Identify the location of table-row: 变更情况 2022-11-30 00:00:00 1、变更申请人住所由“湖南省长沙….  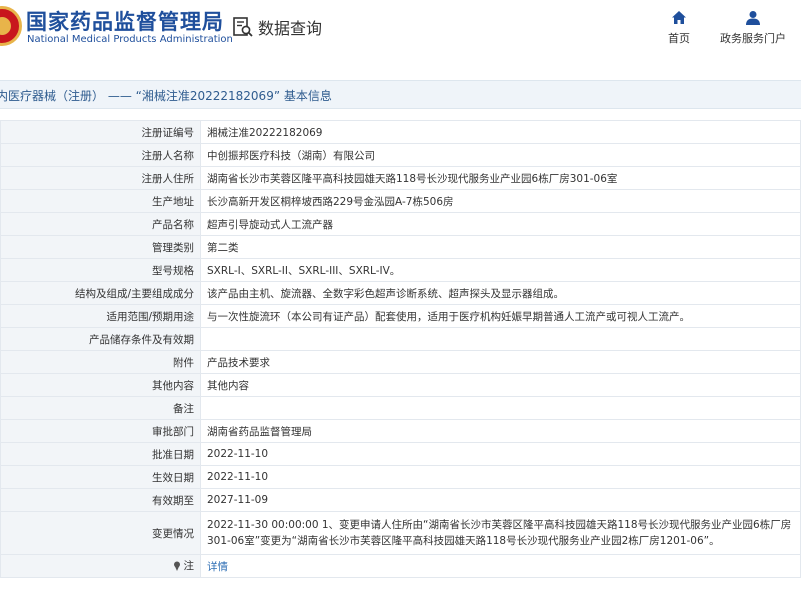
(400, 533).